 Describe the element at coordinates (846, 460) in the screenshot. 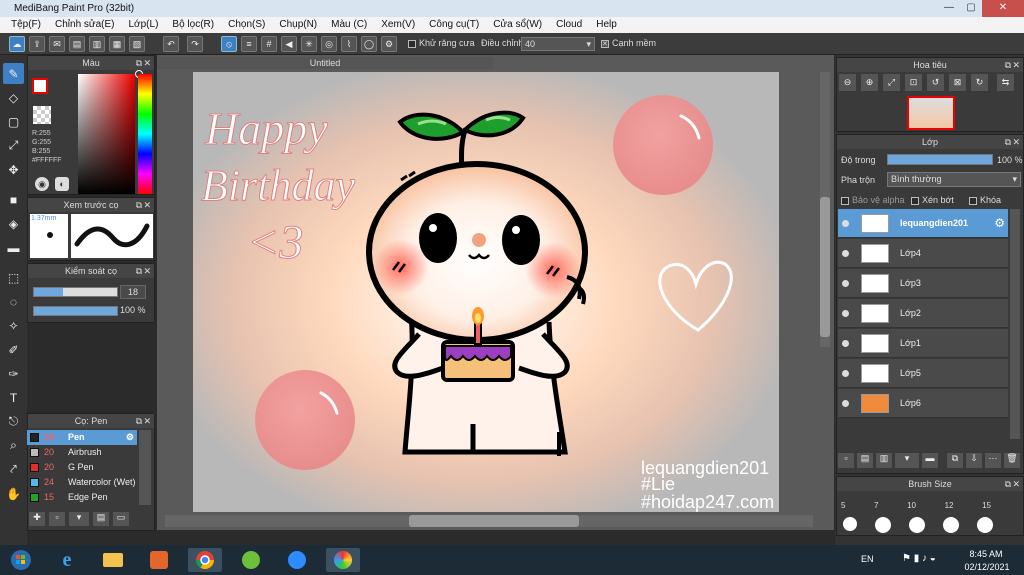

I see `new-layer-icon: ▫` at that location.